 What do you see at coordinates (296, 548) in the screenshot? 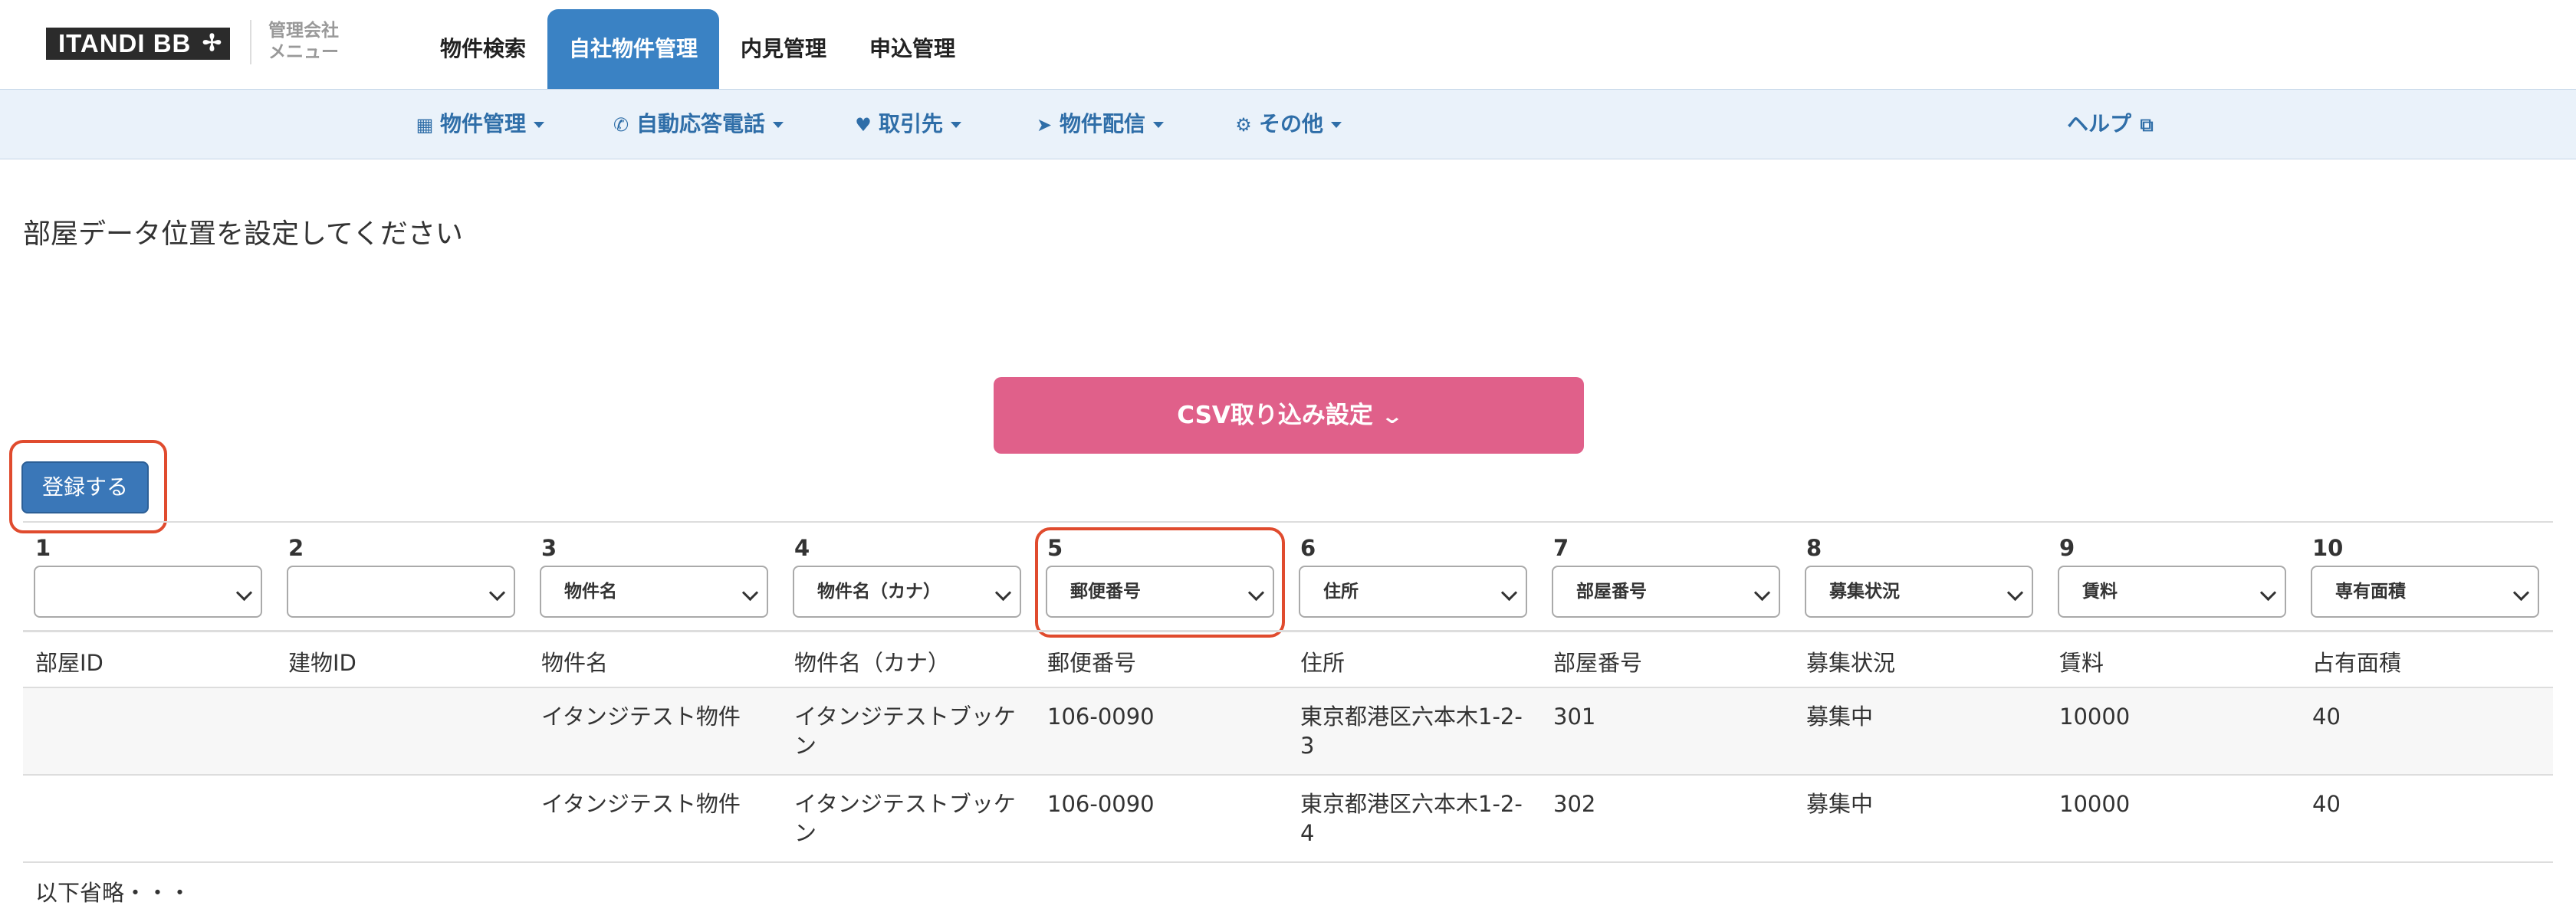
I see `column-number: 2` at bounding box center [296, 548].